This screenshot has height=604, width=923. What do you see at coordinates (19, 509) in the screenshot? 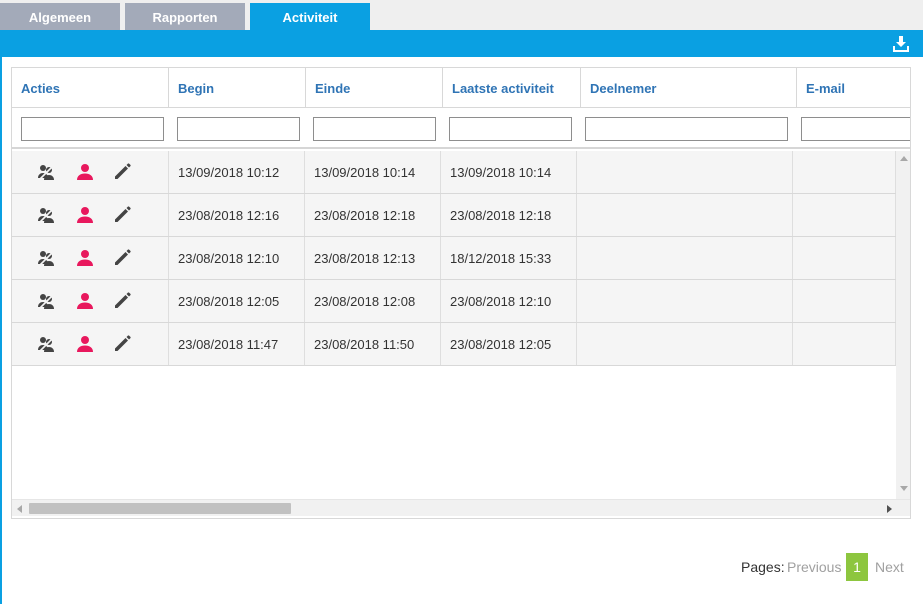
I see `scroll-left-icon` at bounding box center [19, 509].